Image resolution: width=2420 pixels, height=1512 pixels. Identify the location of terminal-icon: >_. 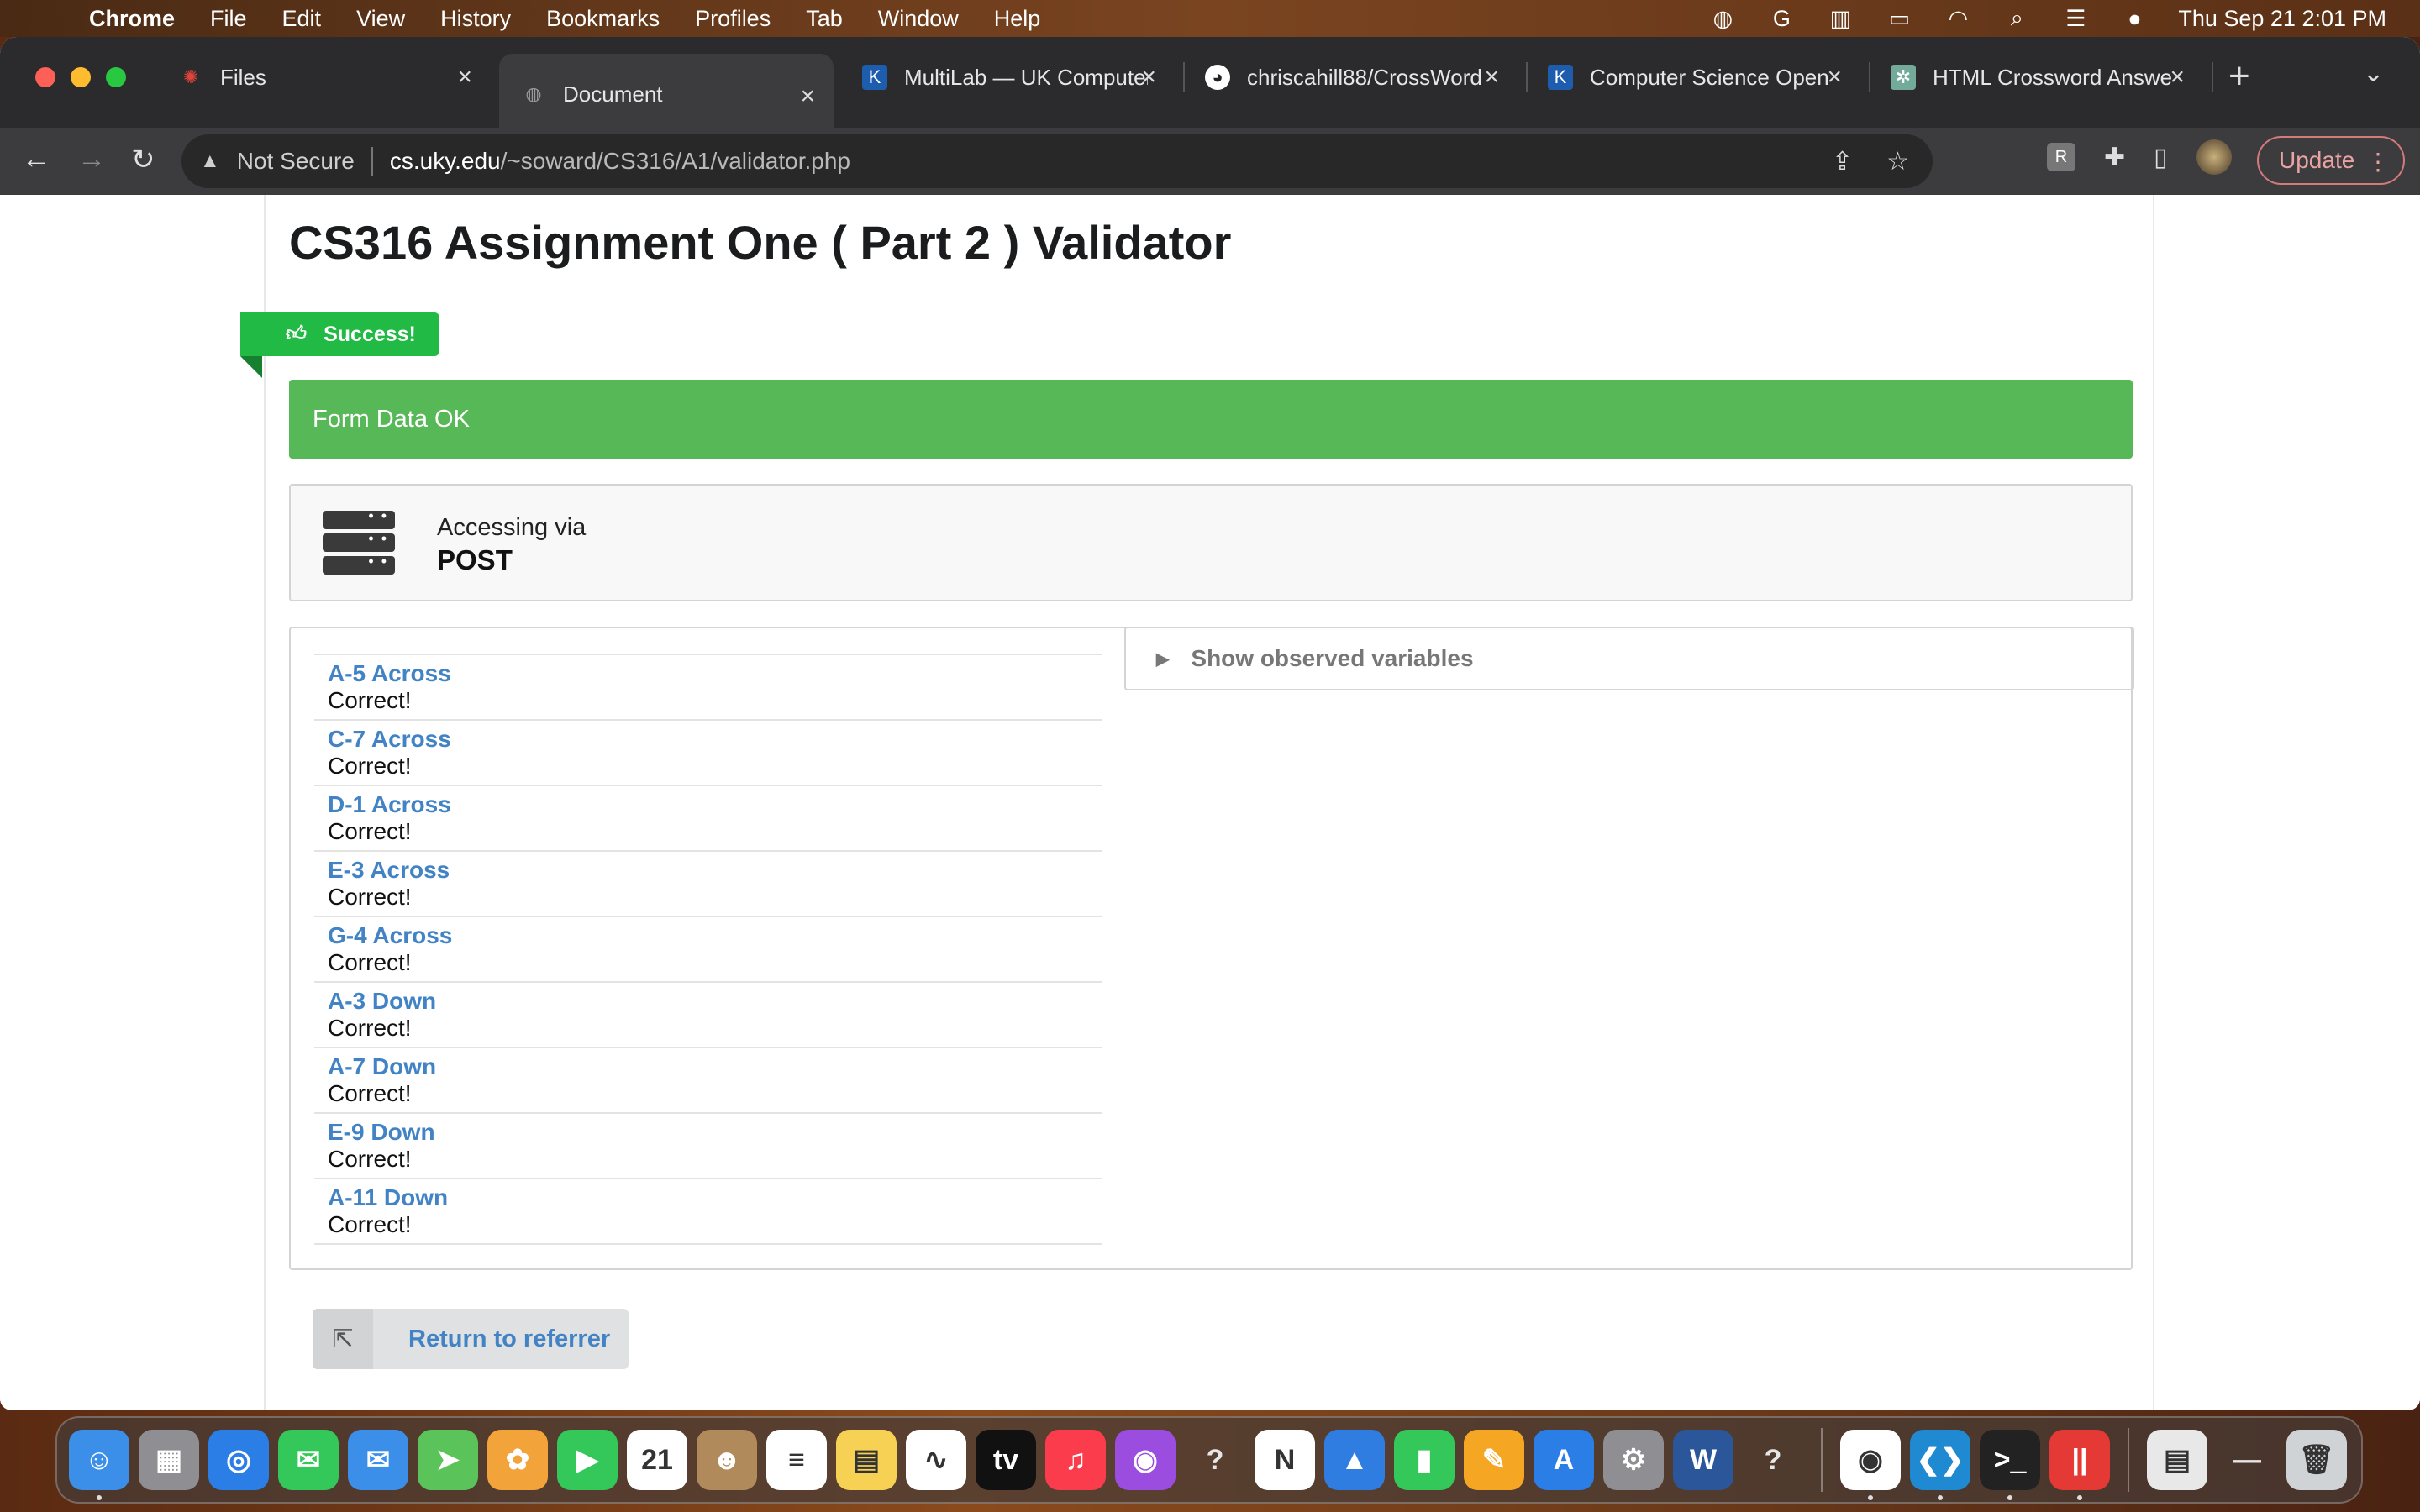
(2010, 1465).